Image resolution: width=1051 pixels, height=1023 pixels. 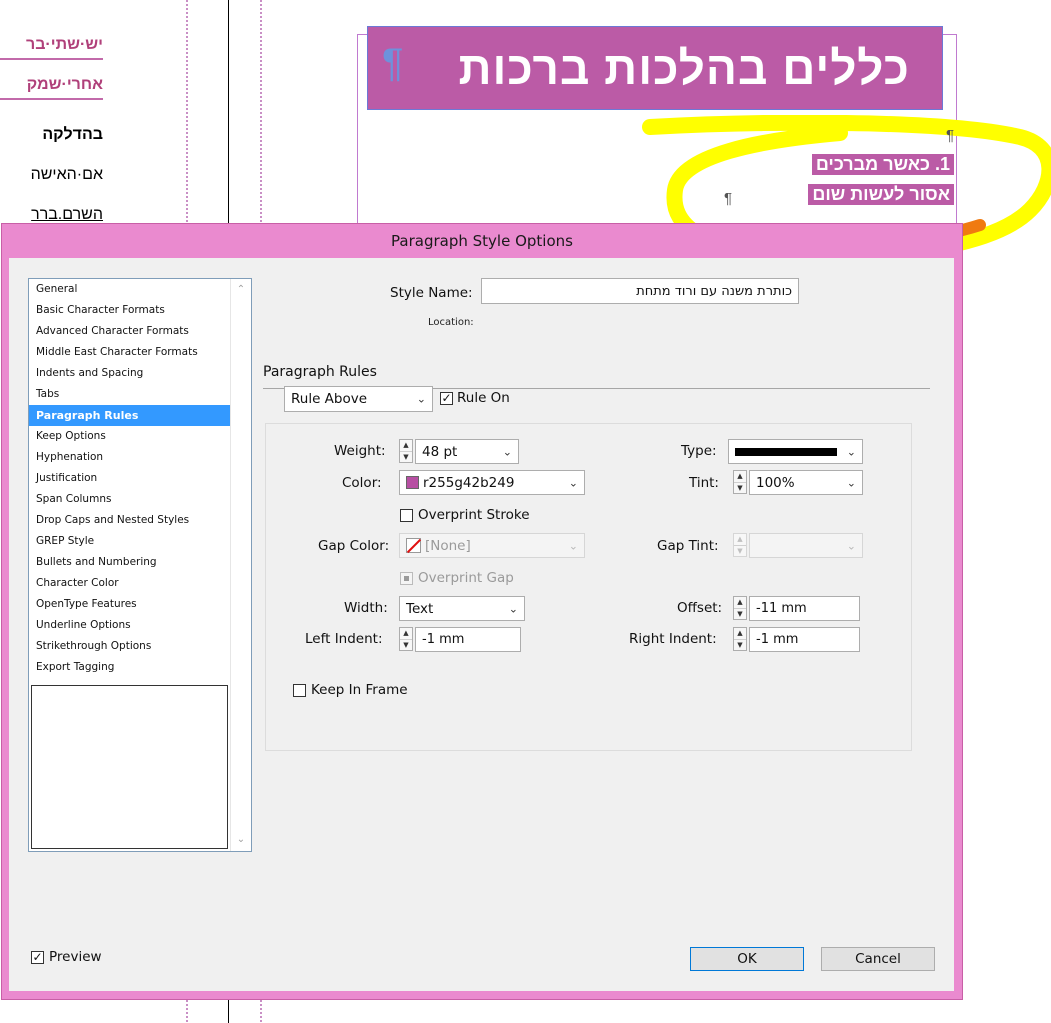 I want to click on category-item-basic-character-formats: Basic Character Formats, so click(x=140, y=310).